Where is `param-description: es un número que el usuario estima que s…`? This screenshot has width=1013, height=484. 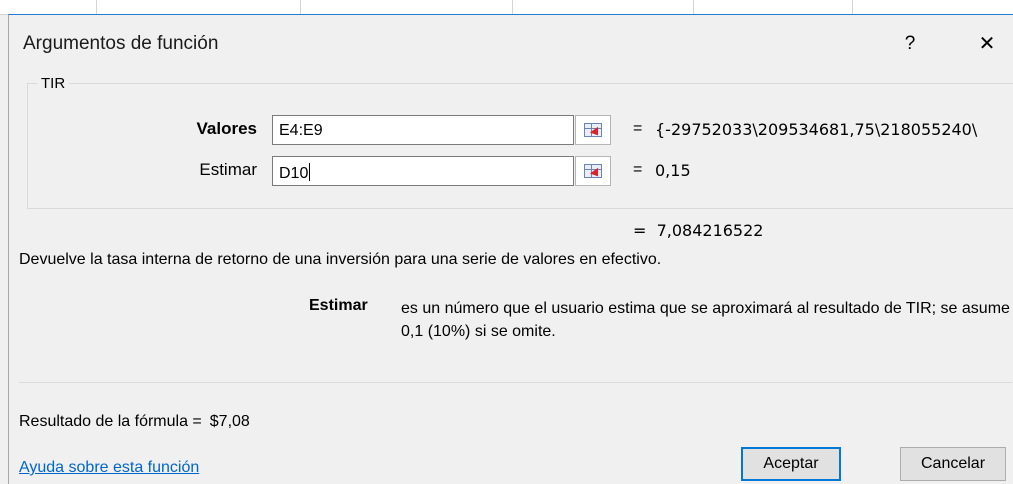 param-description: es un número que el usuario estima que s… is located at coordinates (705, 320).